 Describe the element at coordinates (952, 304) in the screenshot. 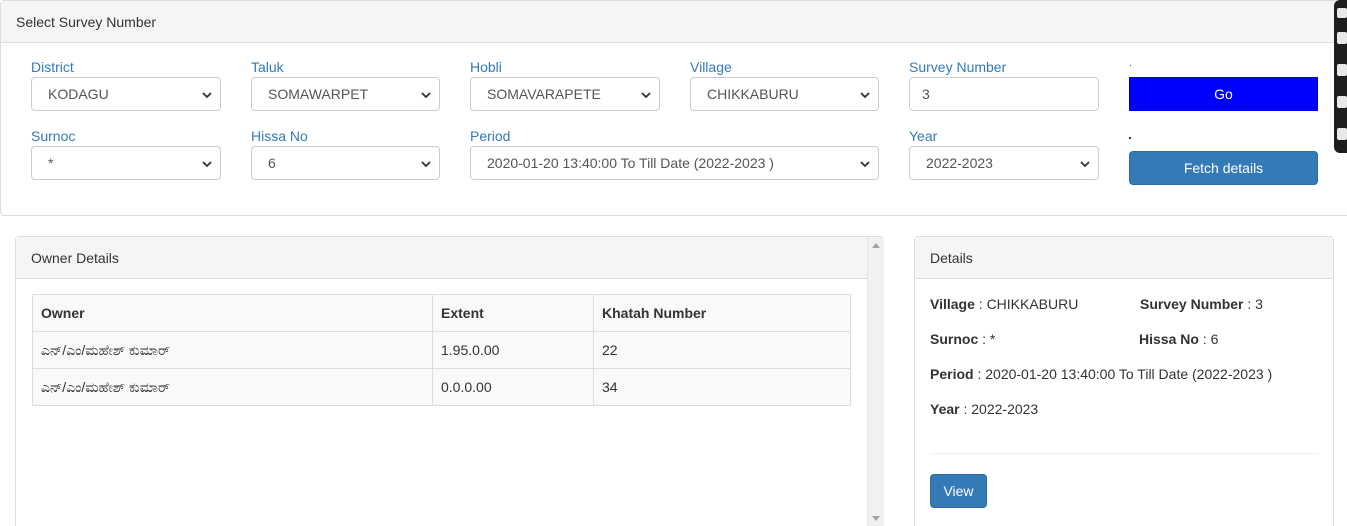

I see `details-village-label: Village` at that location.